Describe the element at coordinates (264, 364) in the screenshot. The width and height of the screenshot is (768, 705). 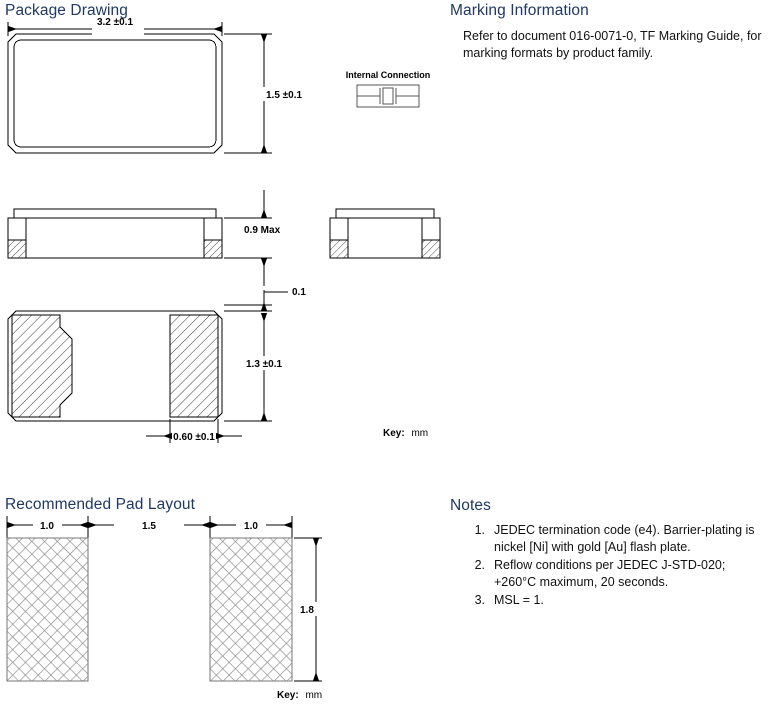
I see `dim-pad-height: 1.3 ±0.1` at that location.